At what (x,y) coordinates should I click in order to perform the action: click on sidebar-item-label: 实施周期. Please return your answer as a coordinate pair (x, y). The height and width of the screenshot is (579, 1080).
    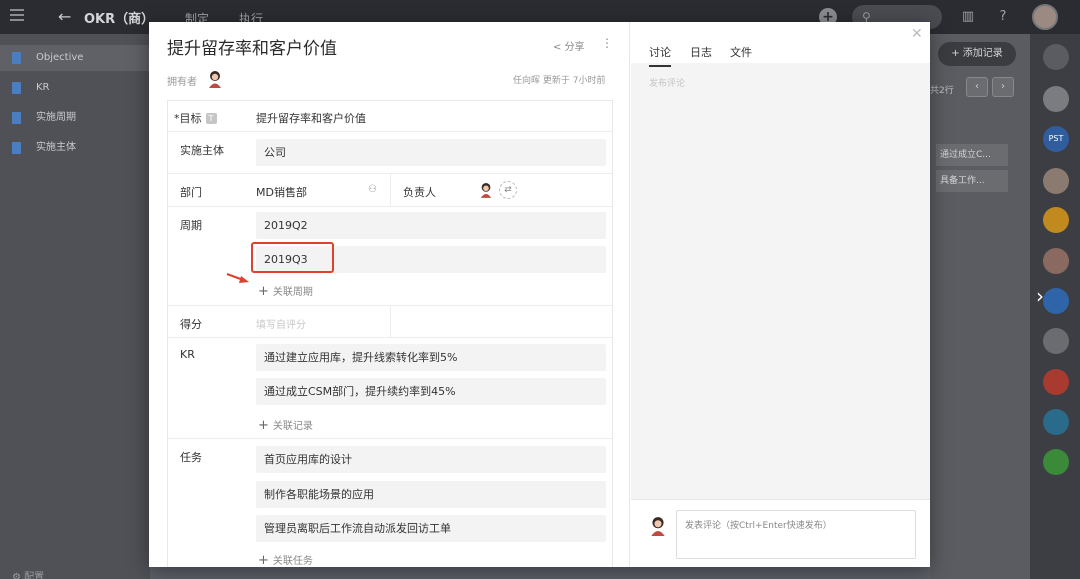
    Looking at the image, I should click on (56, 117).